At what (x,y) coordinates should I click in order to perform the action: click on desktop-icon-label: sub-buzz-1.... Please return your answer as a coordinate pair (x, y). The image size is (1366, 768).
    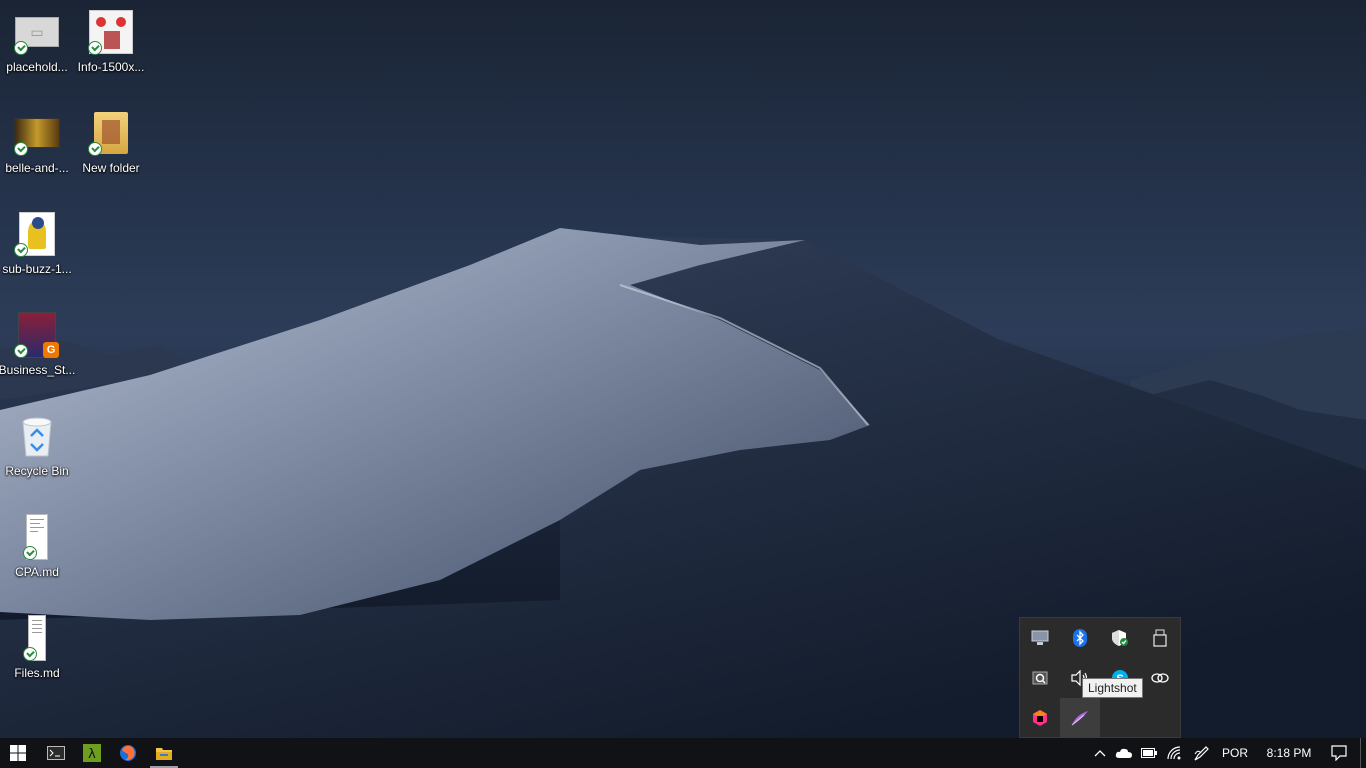
    Looking at the image, I should click on (37, 269).